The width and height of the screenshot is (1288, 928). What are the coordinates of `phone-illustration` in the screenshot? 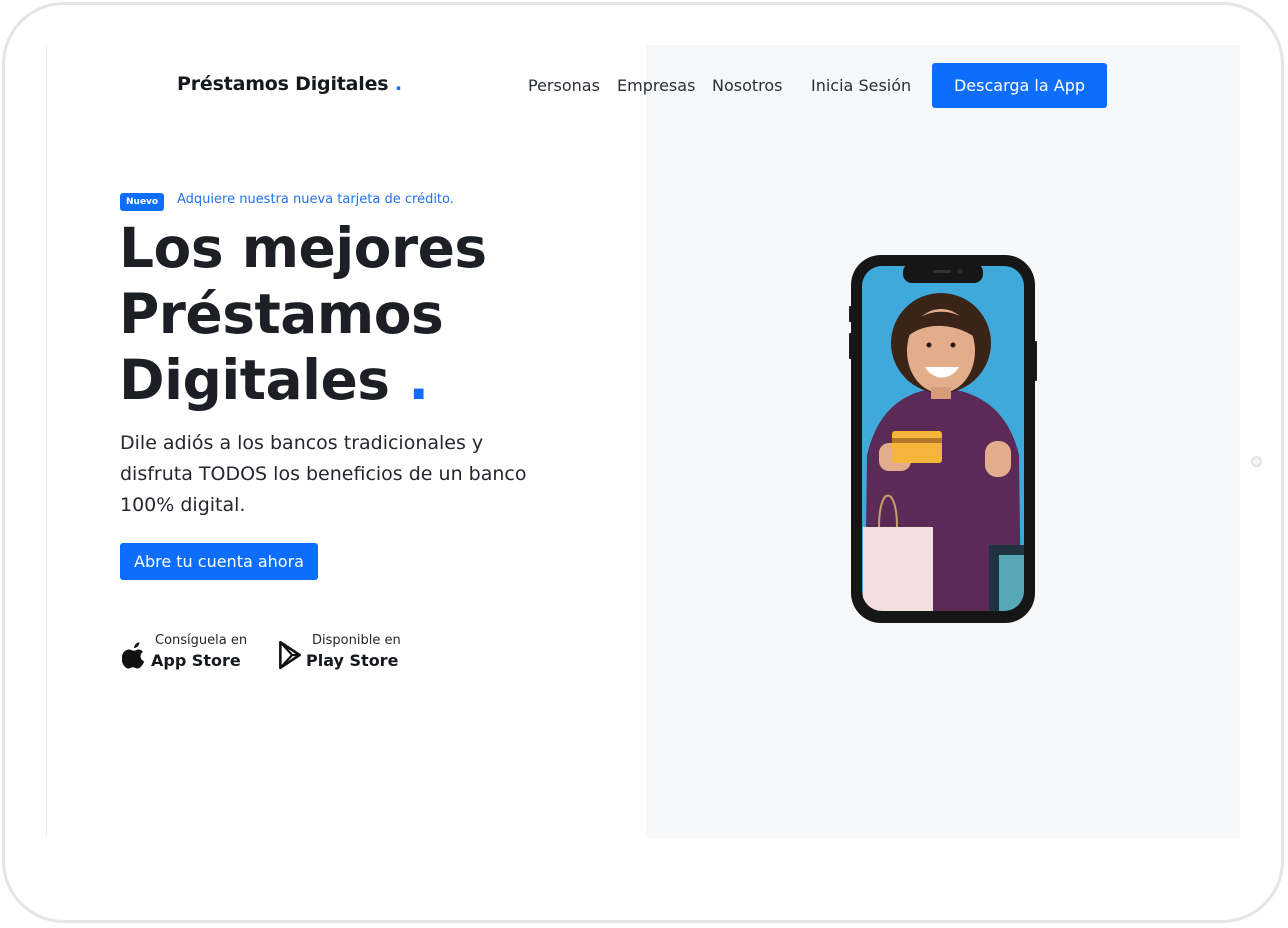 It's located at (943, 439).